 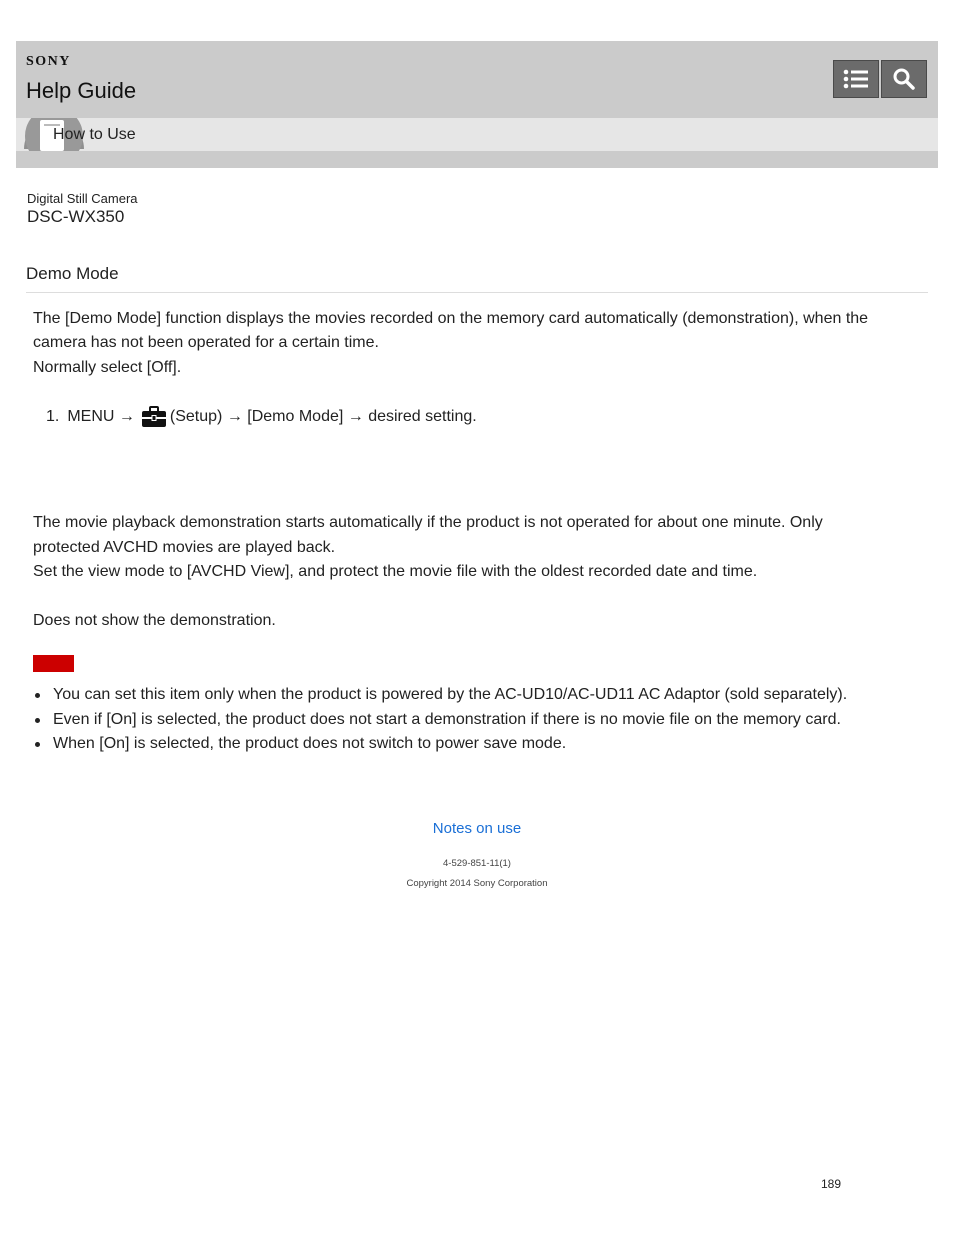 I want to click on breadcrumb-how-to-use: How to Use, so click(x=94, y=135).